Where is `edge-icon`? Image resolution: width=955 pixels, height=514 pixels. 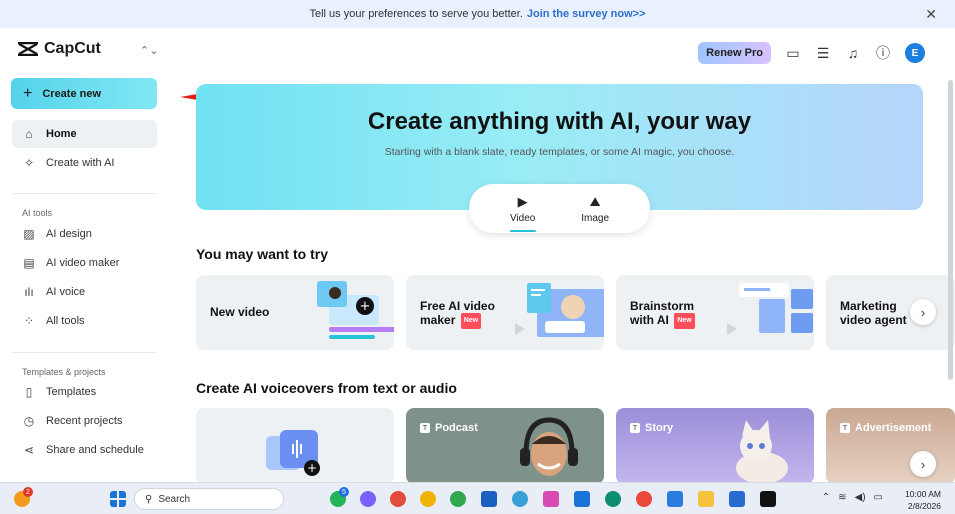 edge-icon is located at coordinates (520, 499).